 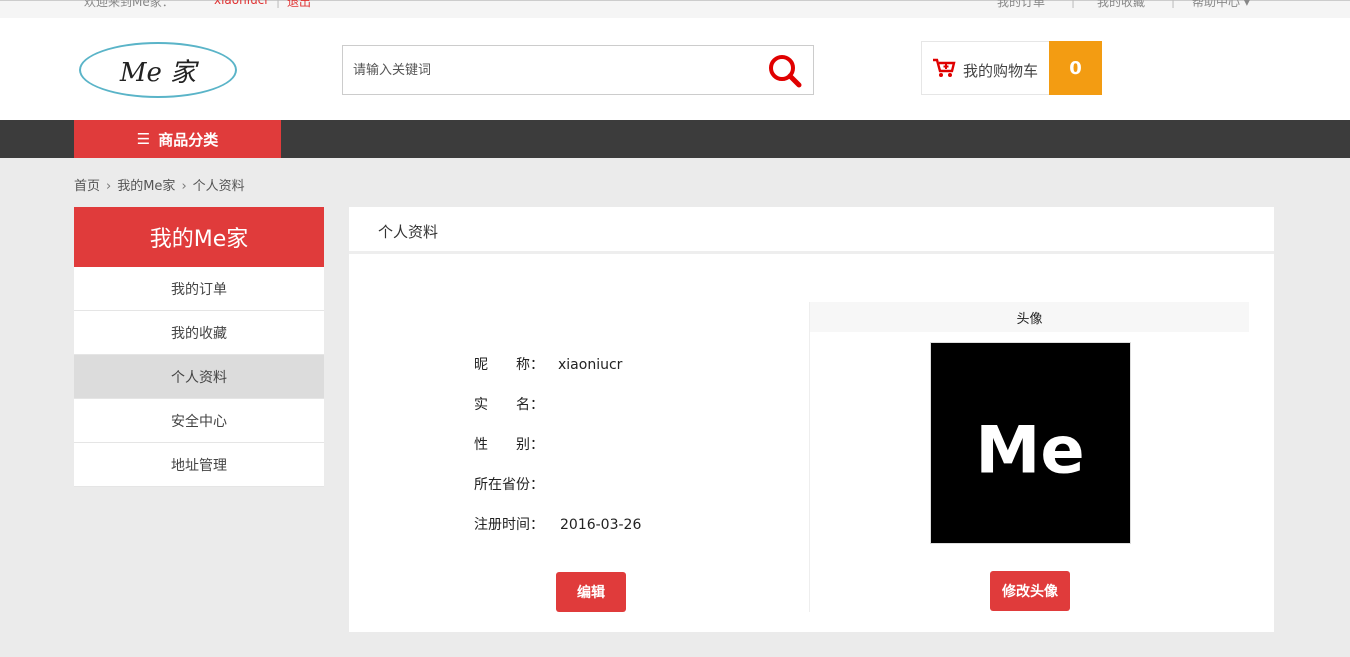 What do you see at coordinates (548, 364) in the screenshot?
I see `field-nickname: 昵 称： xiaoniucr` at bounding box center [548, 364].